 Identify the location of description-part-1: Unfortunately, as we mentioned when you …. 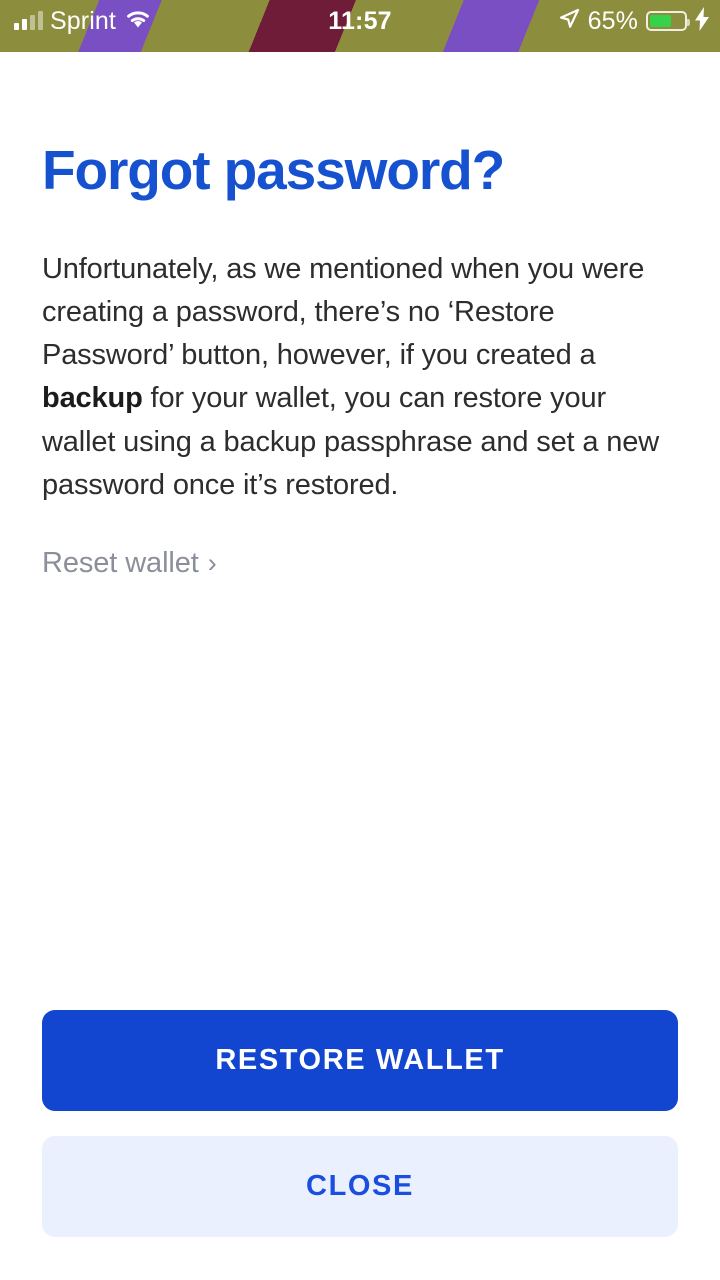
(343, 312).